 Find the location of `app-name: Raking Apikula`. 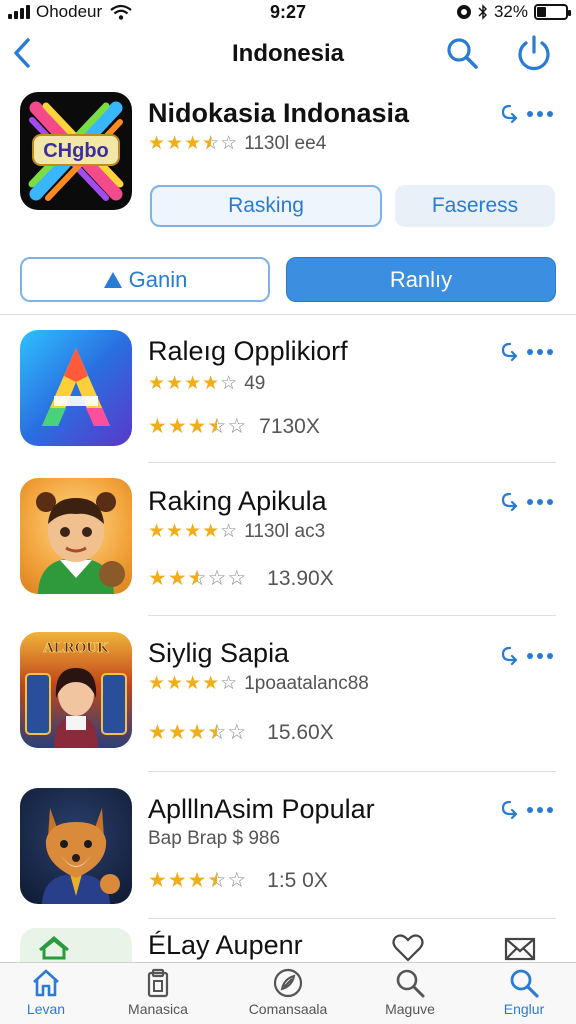

app-name: Raking Apikula is located at coordinates (237, 501).